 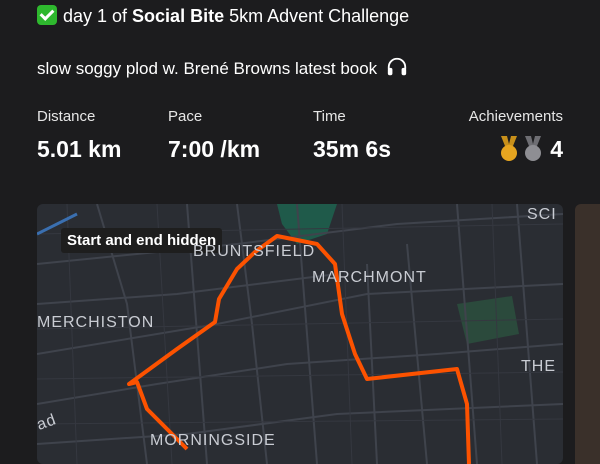 What do you see at coordinates (538, 366) in the screenshot?
I see `map-label-the: THE` at bounding box center [538, 366].